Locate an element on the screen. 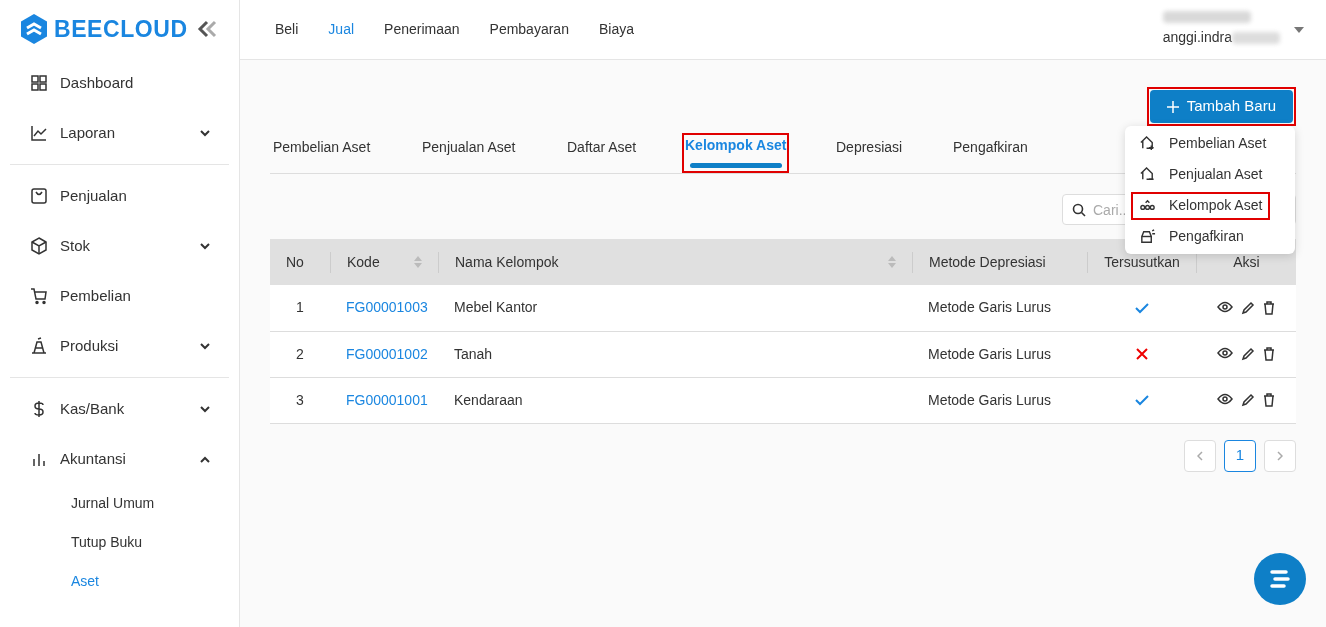 This screenshot has height=627, width=1326. chat-icon is located at coordinates (1280, 579).